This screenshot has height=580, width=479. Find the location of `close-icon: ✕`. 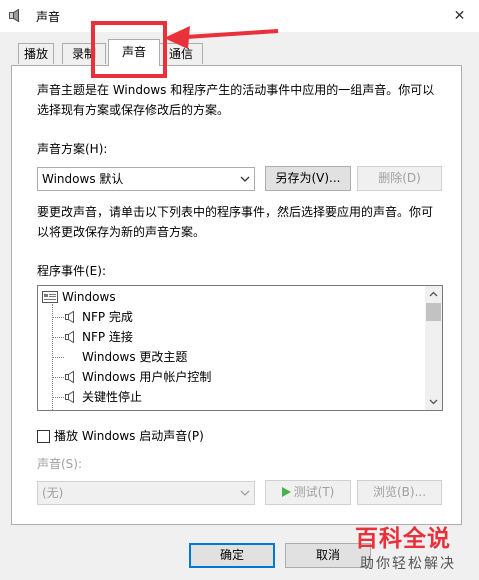

close-icon: ✕ is located at coordinates (459, 16).